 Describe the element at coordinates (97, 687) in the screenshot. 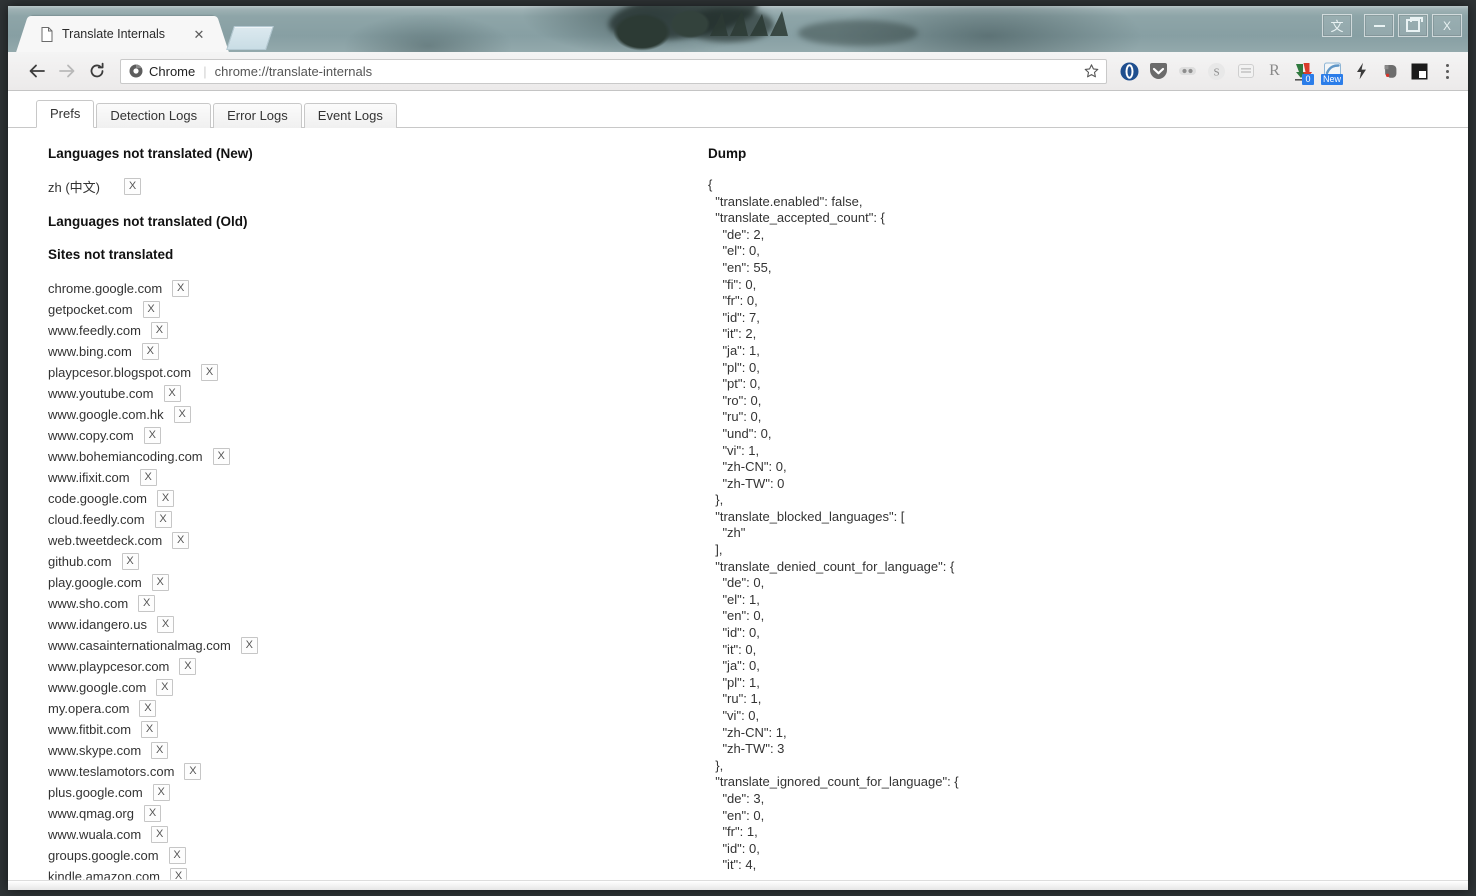

I see `site-name: www.google.com` at that location.